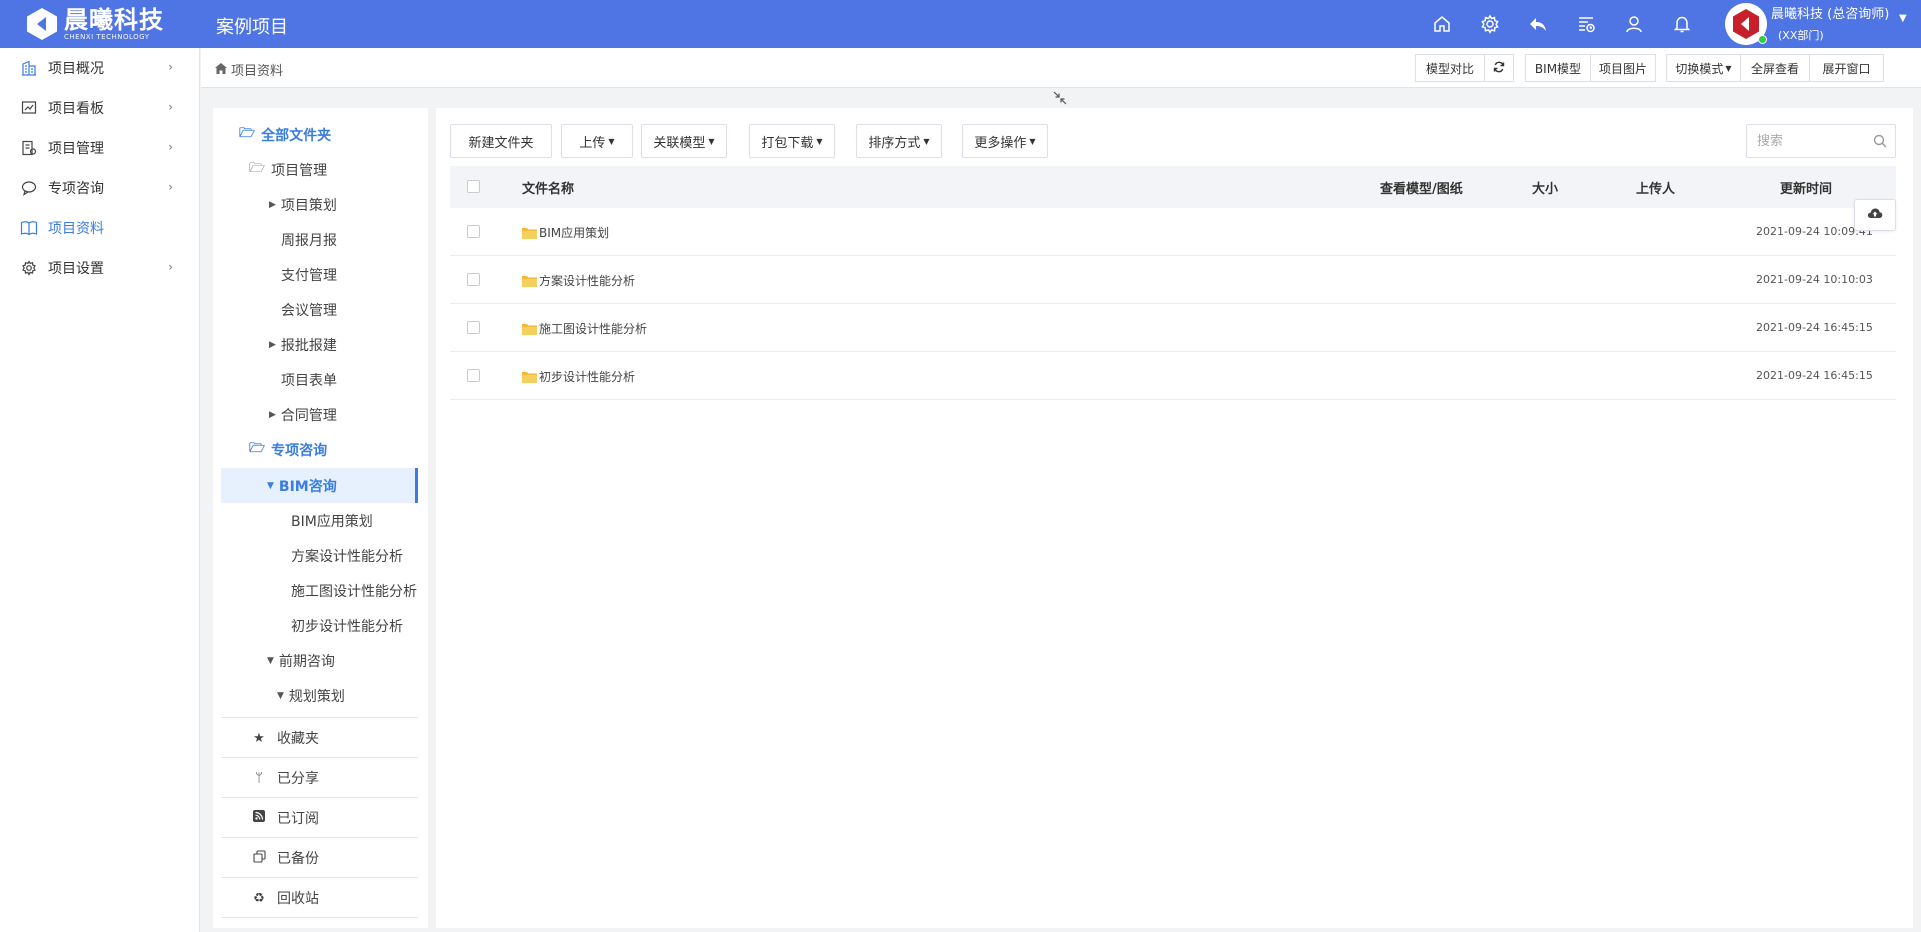 The image size is (1921, 932). What do you see at coordinates (1875, 215) in the screenshot?
I see `upload-cloud-button` at bounding box center [1875, 215].